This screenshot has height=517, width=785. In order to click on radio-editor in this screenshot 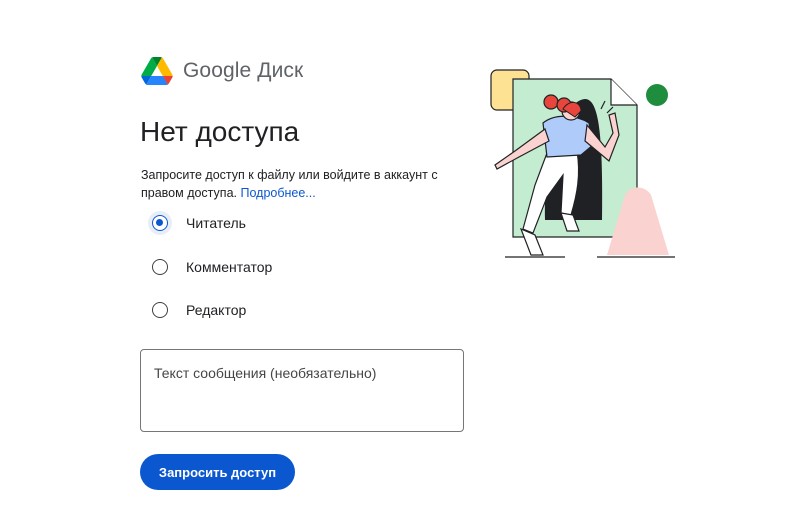, I will do `click(160, 310)`.